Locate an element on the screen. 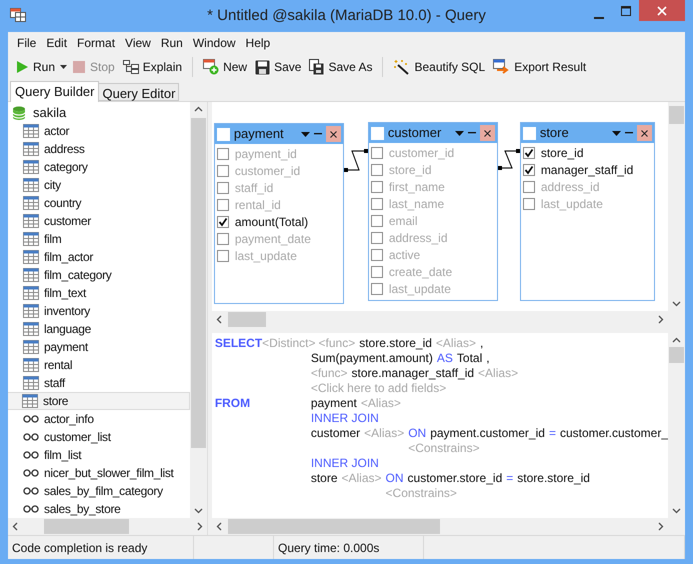 This screenshot has height=564, width=693. menu-item: Run is located at coordinates (172, 43).